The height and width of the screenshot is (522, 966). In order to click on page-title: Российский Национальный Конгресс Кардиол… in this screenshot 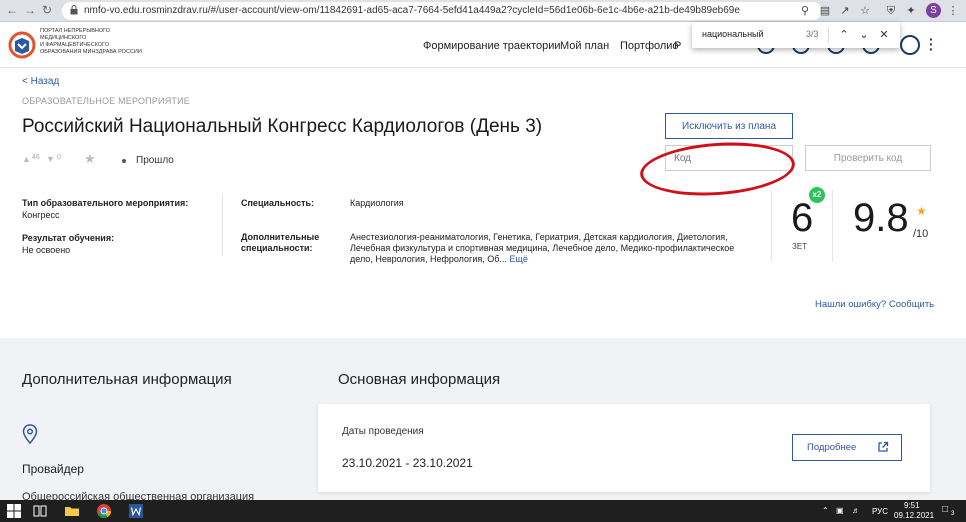, I will do `click(282, 126)`.